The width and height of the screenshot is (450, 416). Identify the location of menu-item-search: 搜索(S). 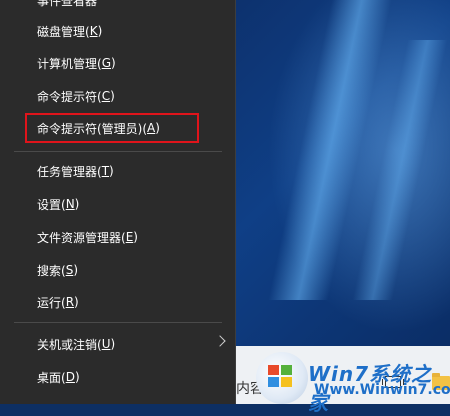
(117, 270).